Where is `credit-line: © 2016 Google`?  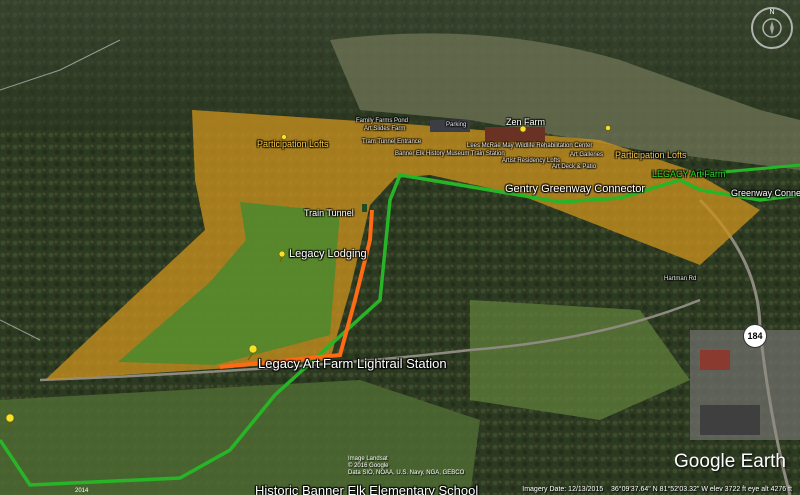
credit-line: © 2016 Google is located at coordinates (368, 466).